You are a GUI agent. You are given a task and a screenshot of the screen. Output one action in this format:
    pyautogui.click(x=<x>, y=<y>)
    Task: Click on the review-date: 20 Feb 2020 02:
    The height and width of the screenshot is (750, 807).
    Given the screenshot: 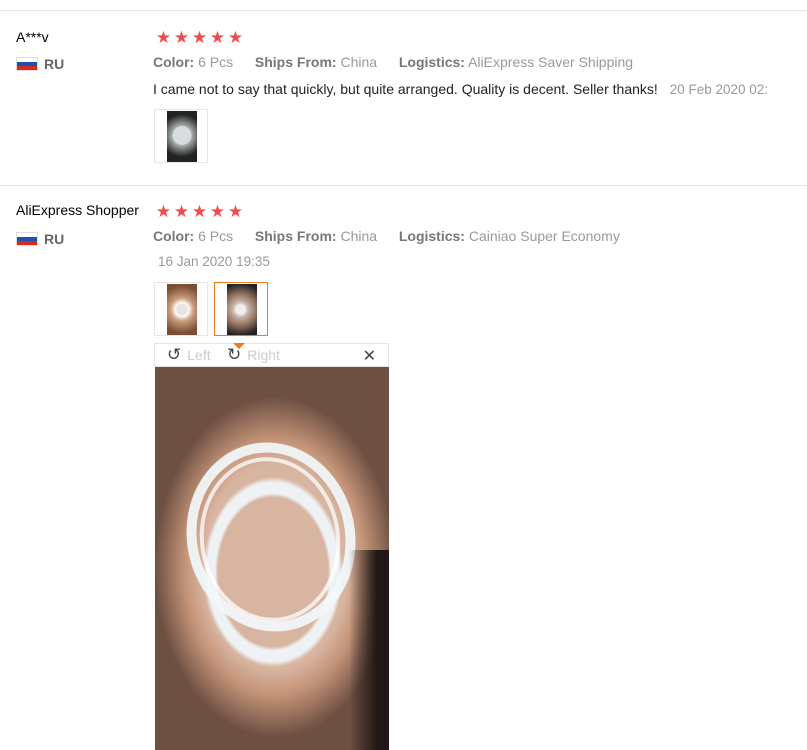 What is the action you would take?
    pyautogui.click(x=719, y=89)
    